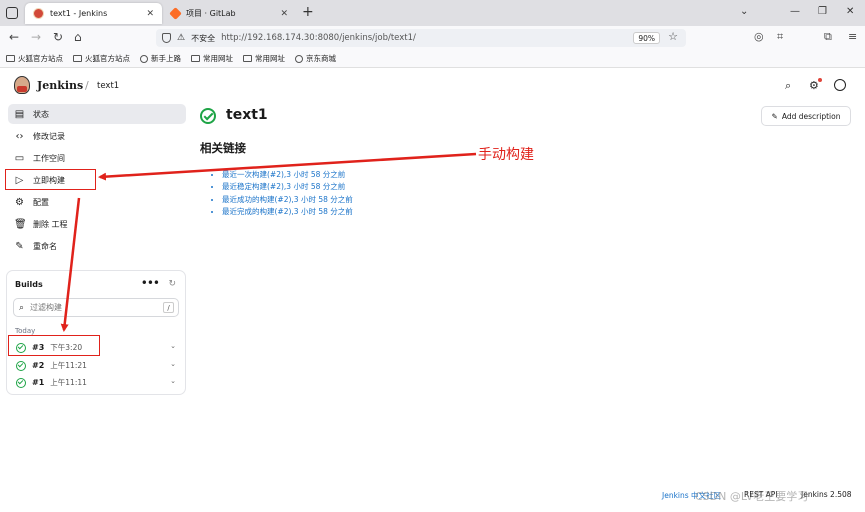 This screenshot has width=865, height=512. Describe the element at coordinates (19, 158) in the screenshot. I see `folder-icon: ▭` at that location.